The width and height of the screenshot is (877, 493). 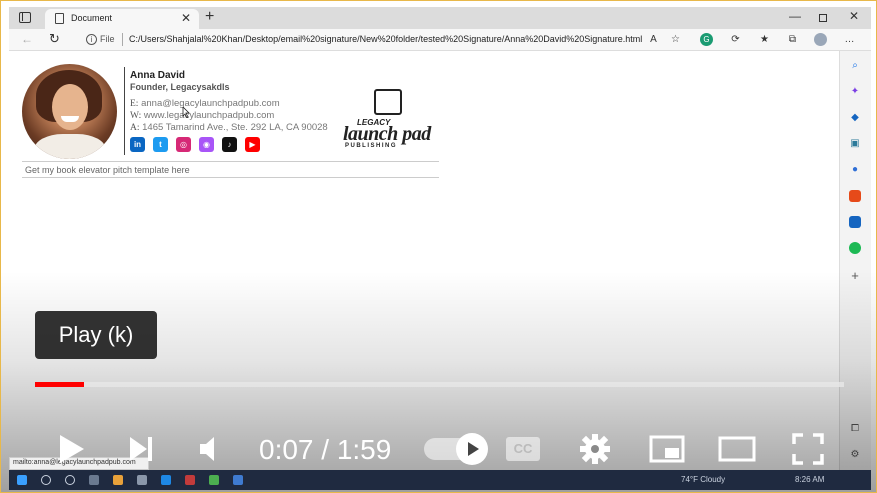 What do you see at coordinates (22, 480) in the screenshot?
I see `windows-start-icon` at bounding box center [22, 480].